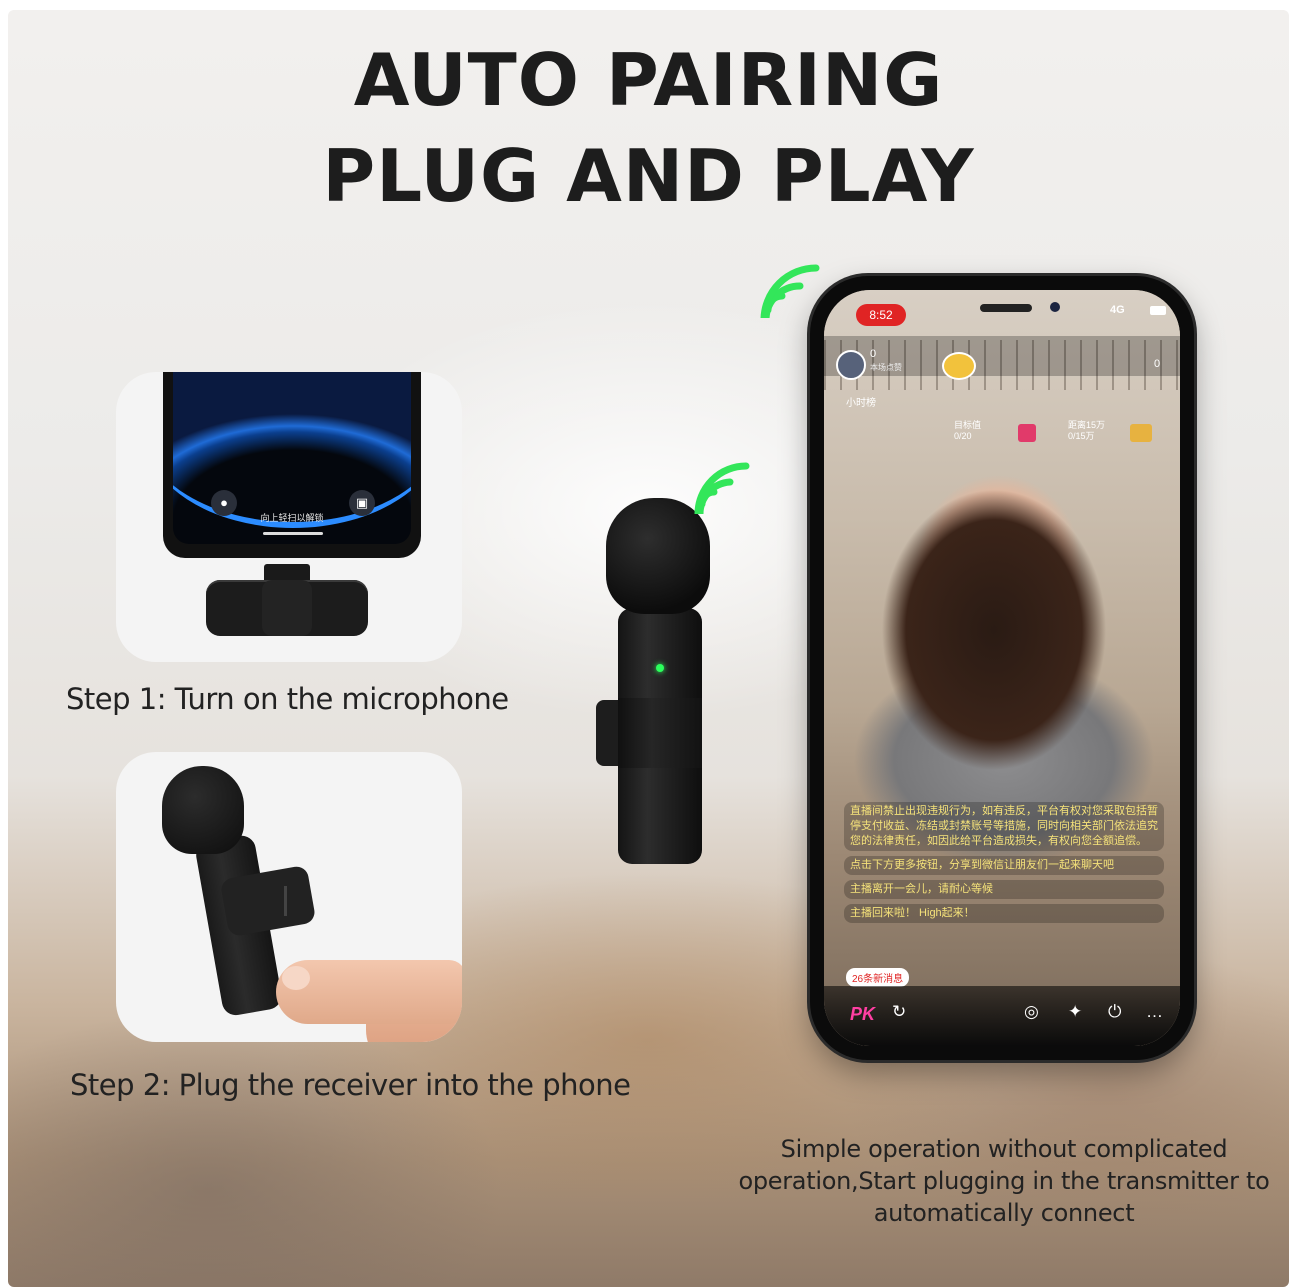 This screenshot has width=1297, height=1287. What do you see at coordinates (862, 1014) in the screenshot?
I see `pk-button: PK` at bounding box center [862, 1014].